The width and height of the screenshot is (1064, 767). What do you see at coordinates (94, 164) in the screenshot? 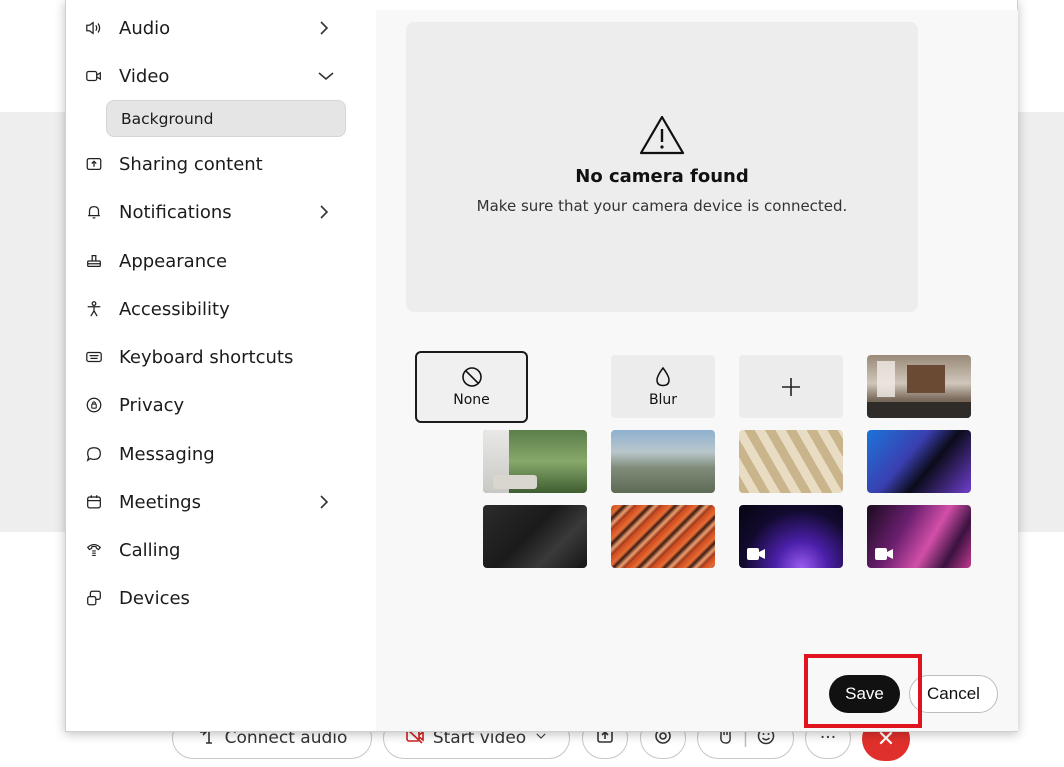
I see `share-screen-icon` at bounding box center [94, 164].